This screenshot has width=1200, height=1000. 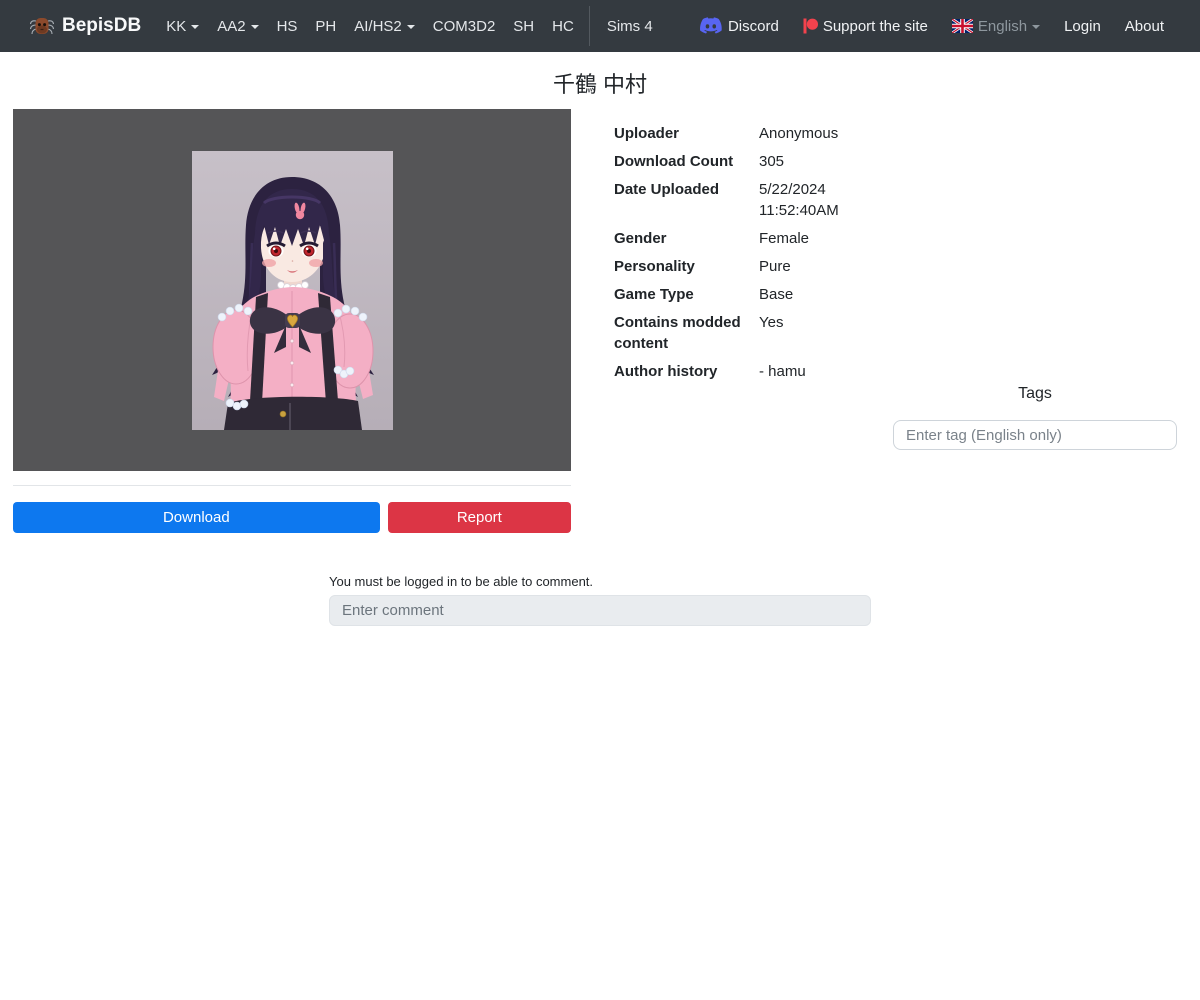 What do you see at coordinates (1002, 26) in the screenshot?
I see `language-label: English` at bounding box center [1002, 26].